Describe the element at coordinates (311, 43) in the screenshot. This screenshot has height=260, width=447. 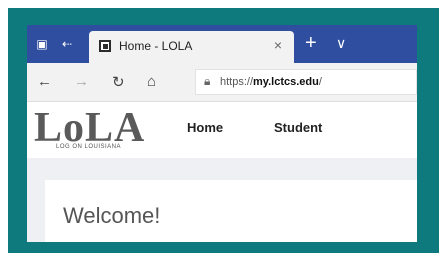
I see `new-tab-button: +` at that location.